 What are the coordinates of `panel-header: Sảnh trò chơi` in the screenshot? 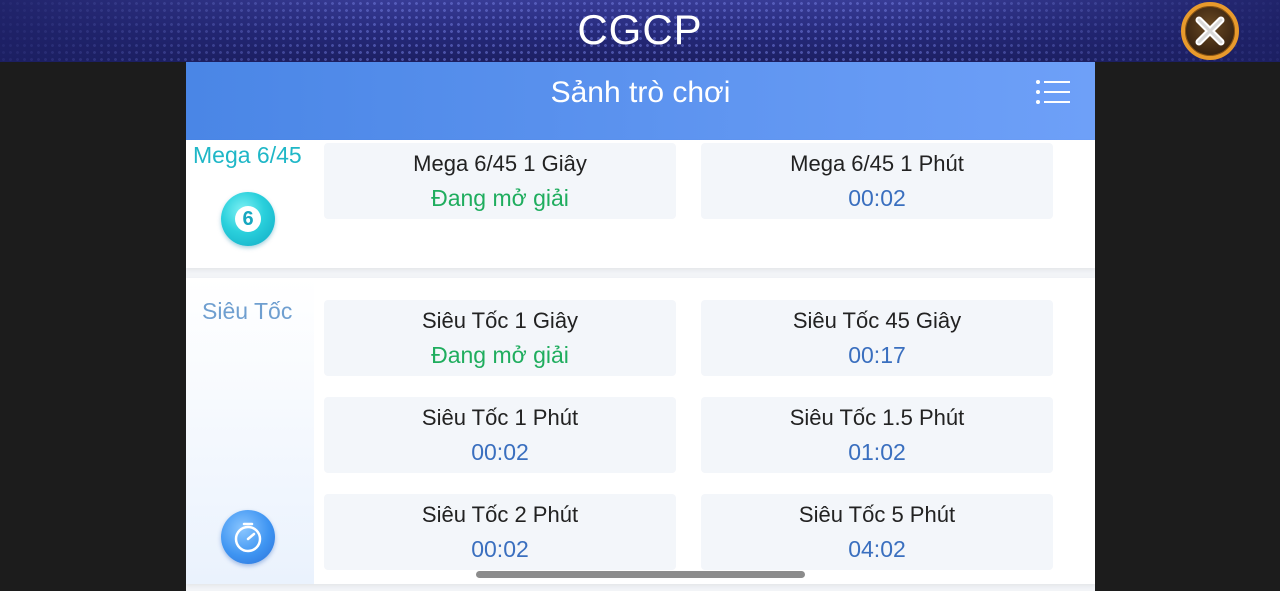 It's located at (640, 101).